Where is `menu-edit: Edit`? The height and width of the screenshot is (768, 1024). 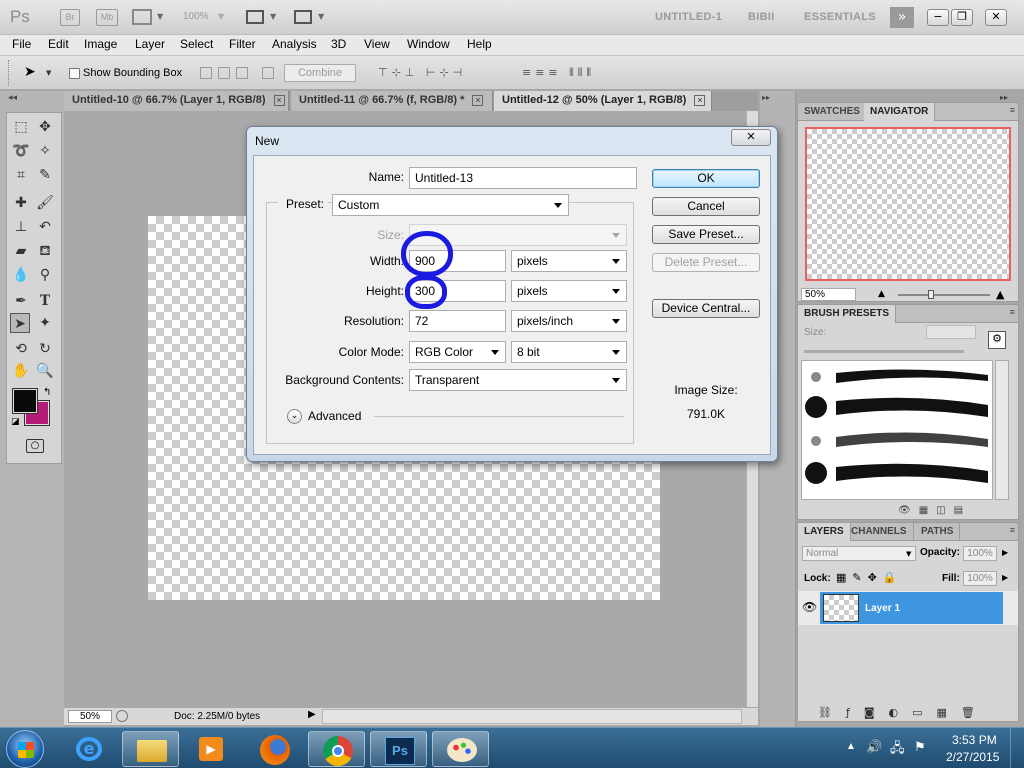 menu-edit: Edit is located at coordinates (58, 44).